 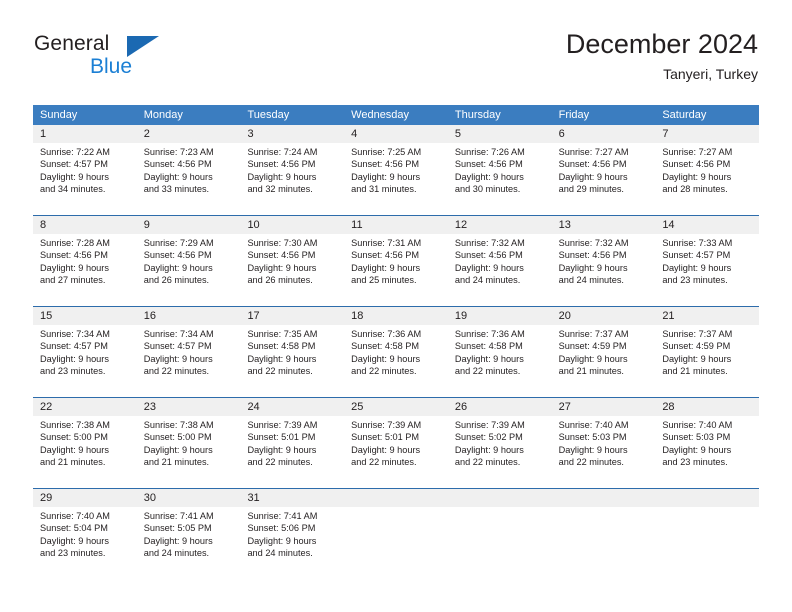 What do you see at coordinates (396, 407) in the screenshot?
I see `day-number: 25` at bounding box center [396, 407].